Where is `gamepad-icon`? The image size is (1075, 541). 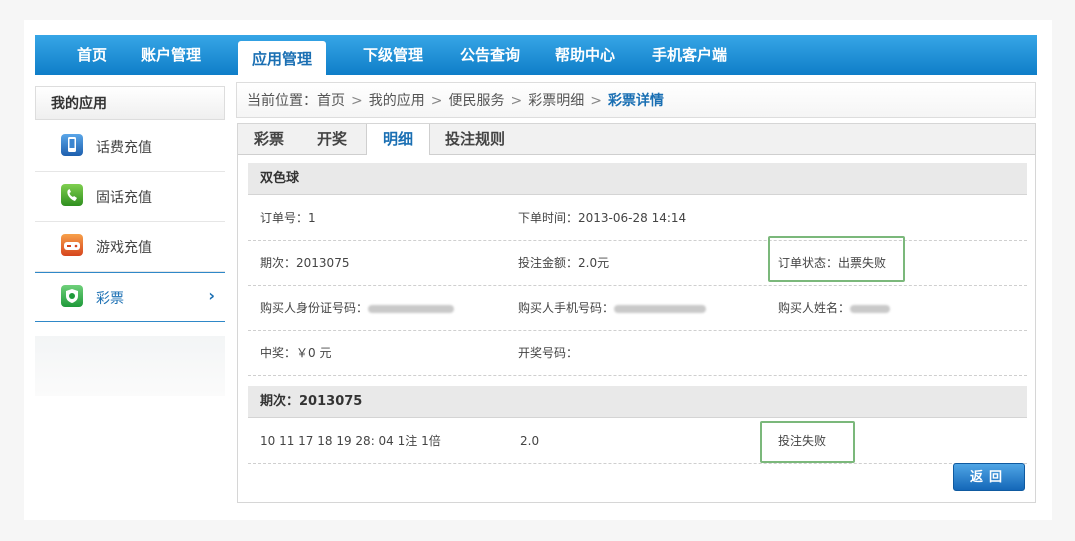 gamepad-icon is located at coordinates (72, 245).